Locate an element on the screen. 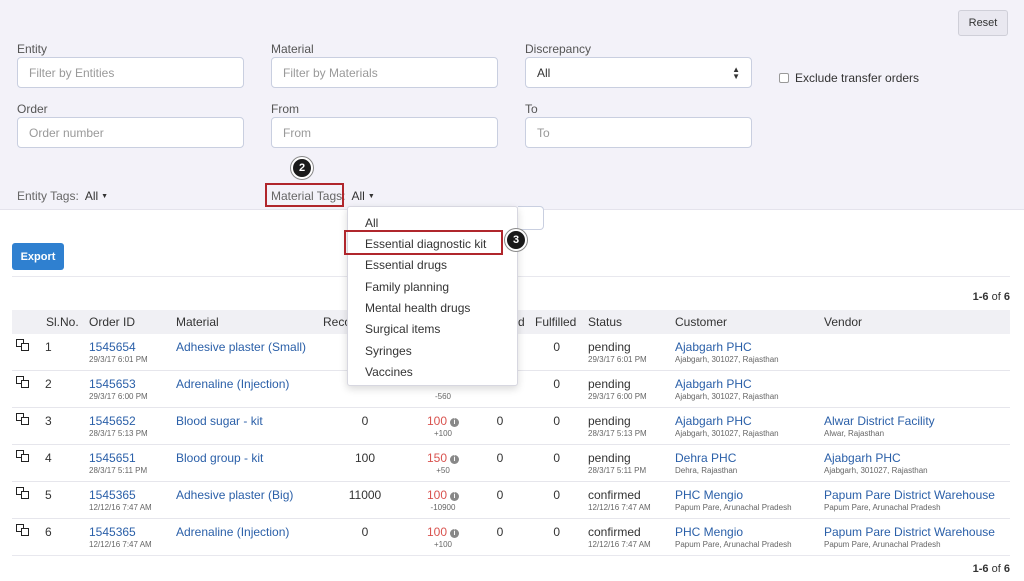 Image resolution: width=1024 pixels, height=581 pixels. to-date-input: To is located at coordinates (638, 132).